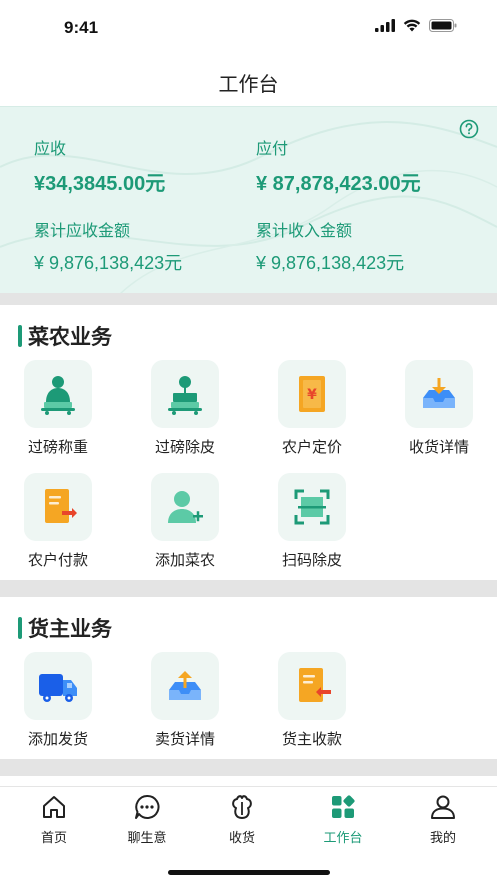 This screenshot has height=883, width=497. I want to click on workbench-icon, so click(343, 806).